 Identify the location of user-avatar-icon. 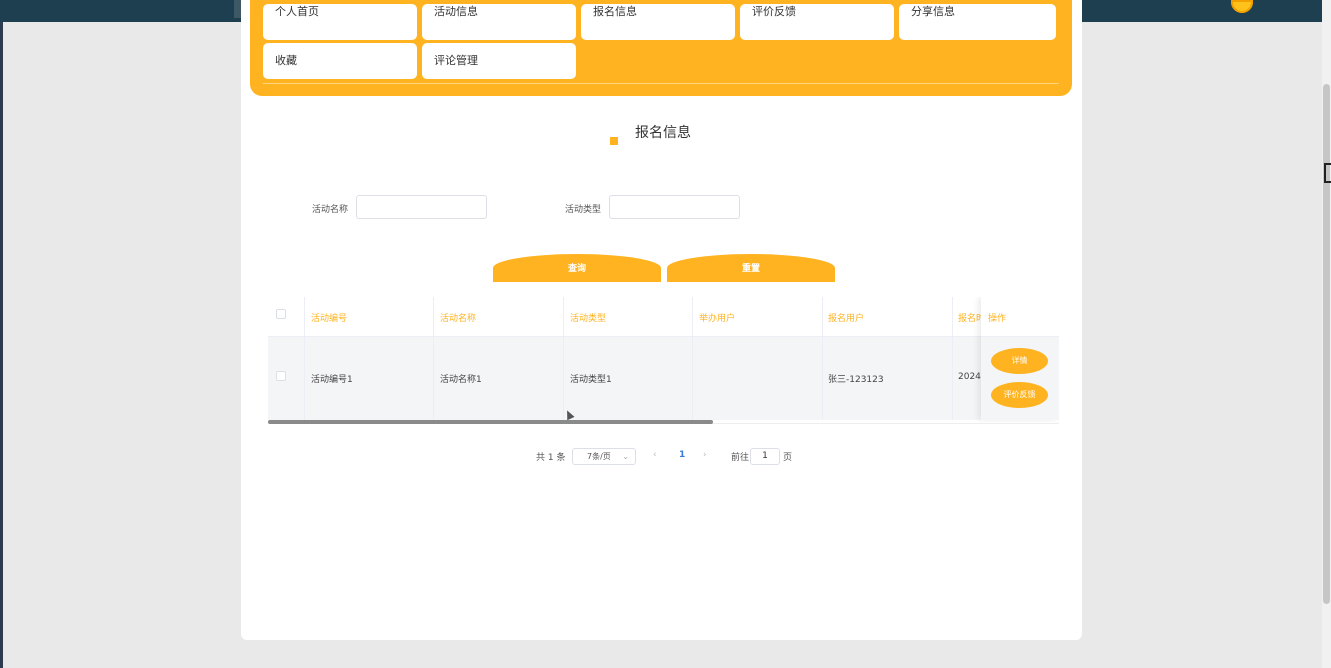
(1242, 6).